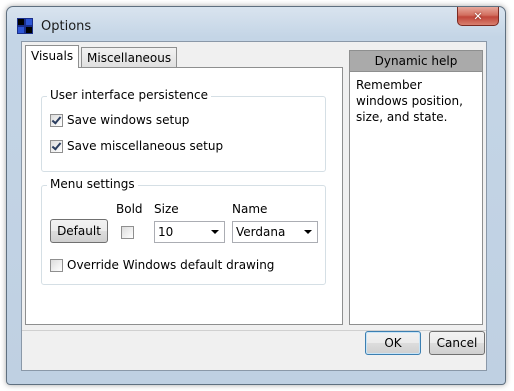 The image size is (514, 391). I want to click on tab-visuals-label: Visuals, so click(52, 56).